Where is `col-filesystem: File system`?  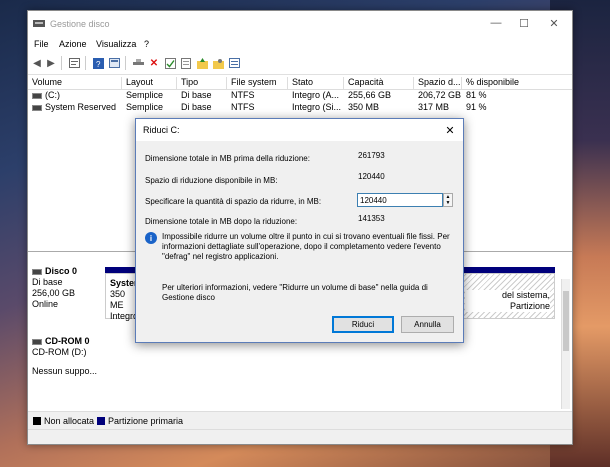 col-filesystem: File system is located at coordinates (257, 83).